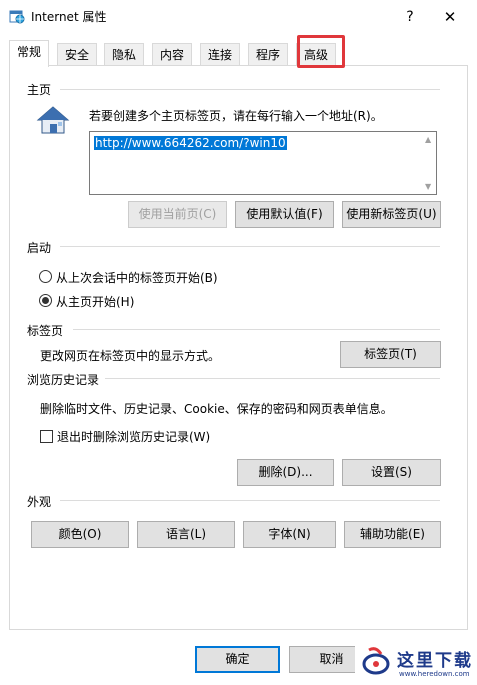  What do you see at coordinates (450, 17) in the screenshot?
I see `close-button: ✕` at bounding box center [450, 17].